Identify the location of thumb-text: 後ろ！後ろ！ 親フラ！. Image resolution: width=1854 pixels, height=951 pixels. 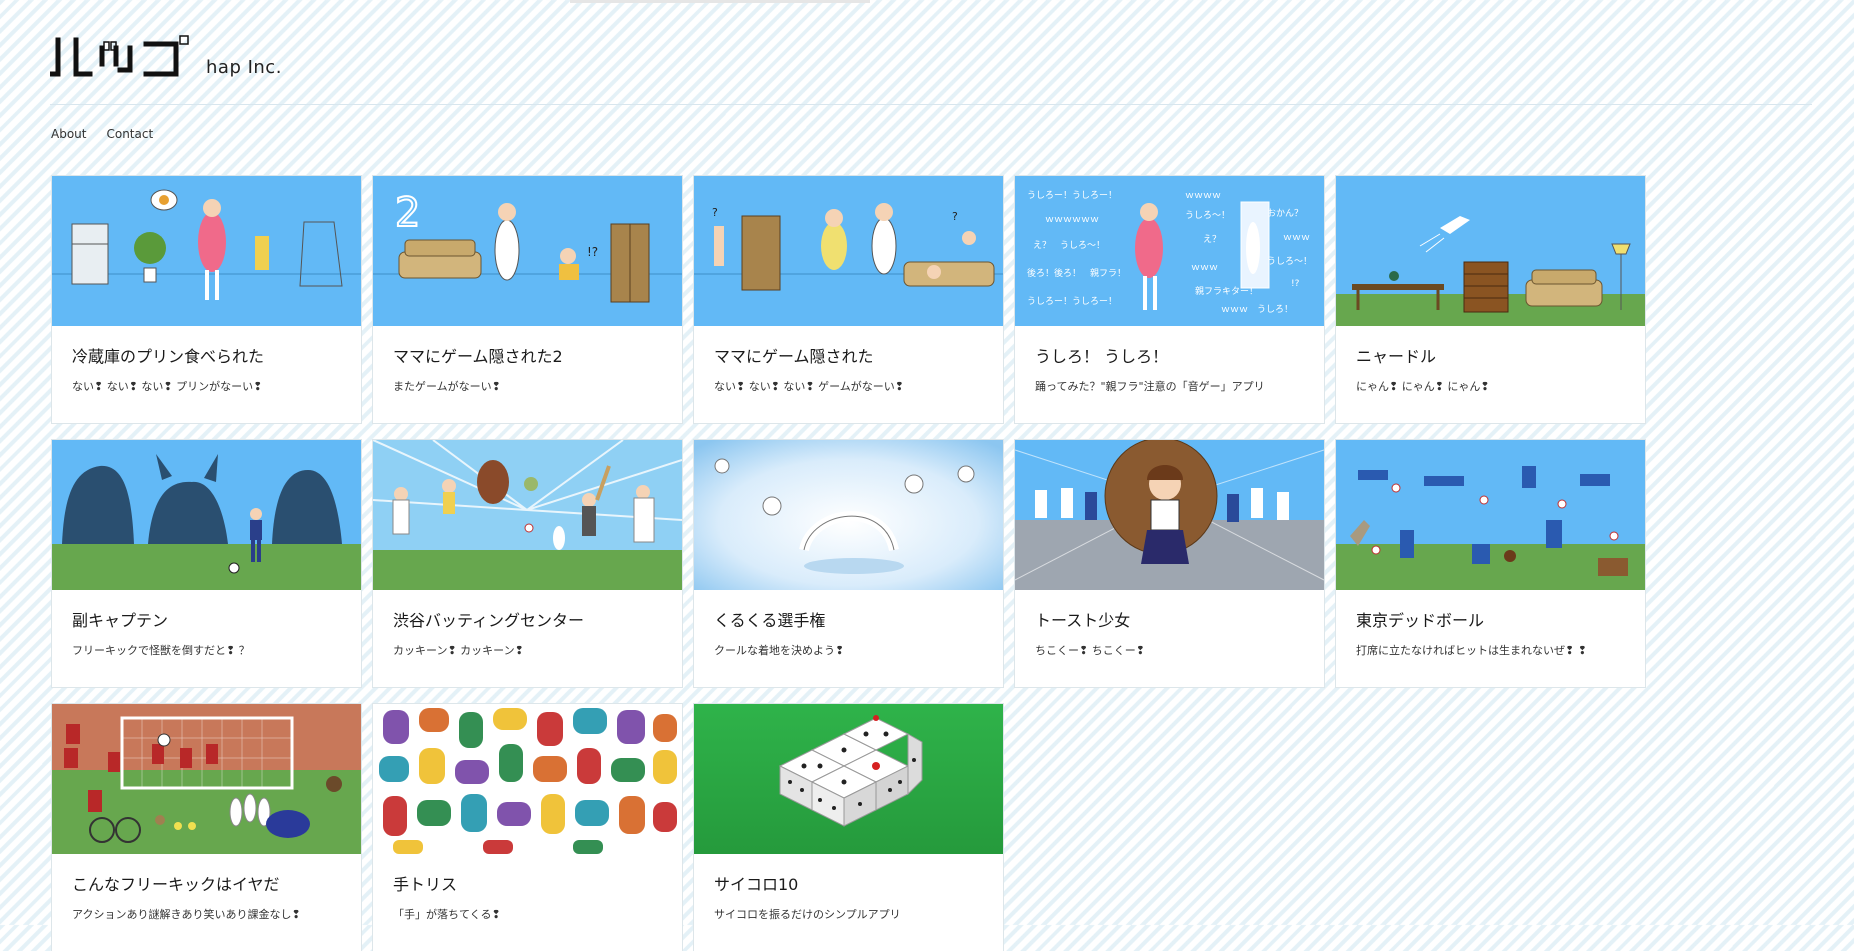
(1076, 273).